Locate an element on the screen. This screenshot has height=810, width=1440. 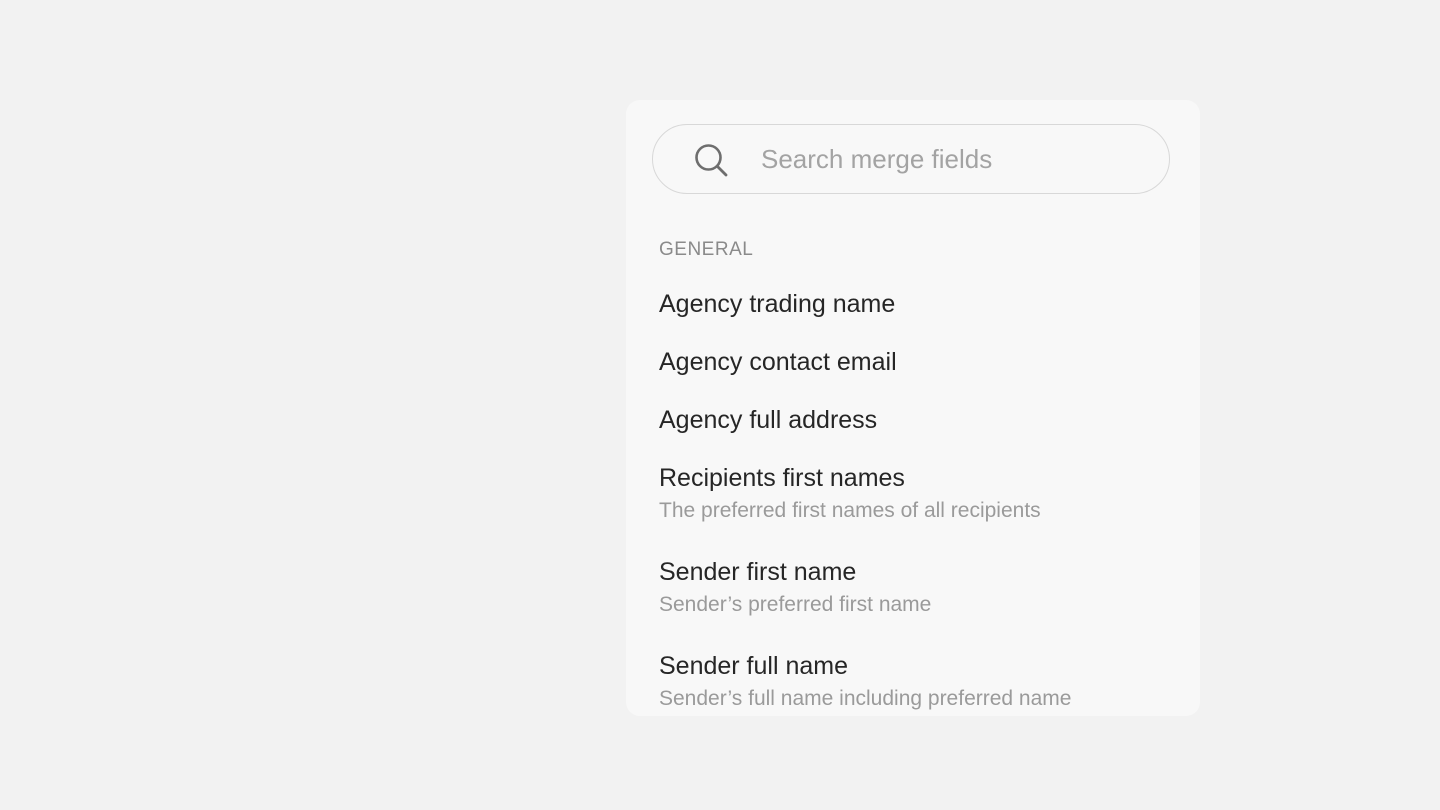
item-title: Agency full address is located at coordinates (768, 420).